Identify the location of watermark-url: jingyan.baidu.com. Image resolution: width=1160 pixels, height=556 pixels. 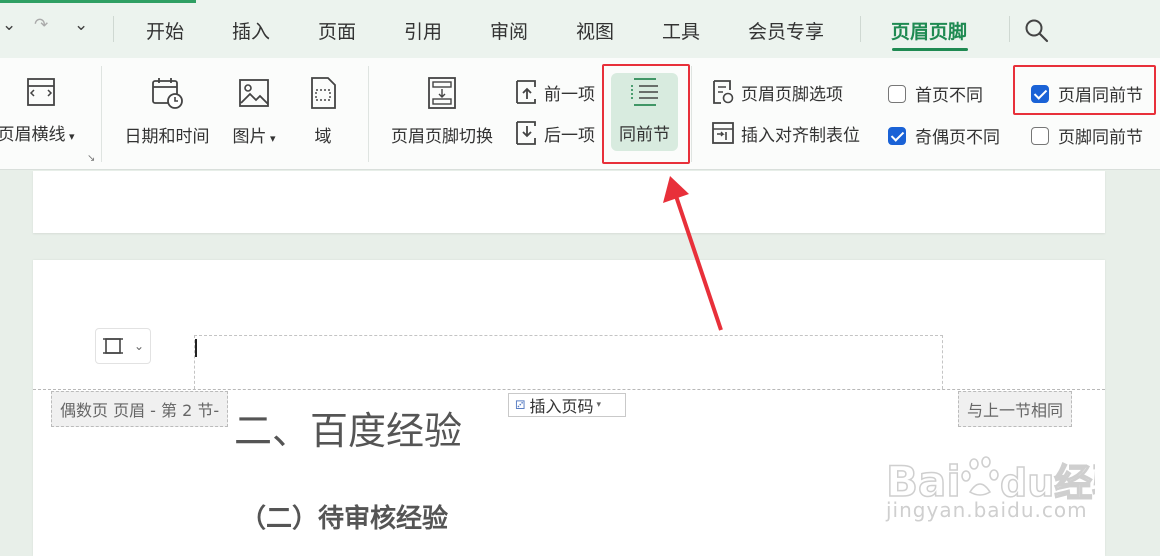
(987, 510).